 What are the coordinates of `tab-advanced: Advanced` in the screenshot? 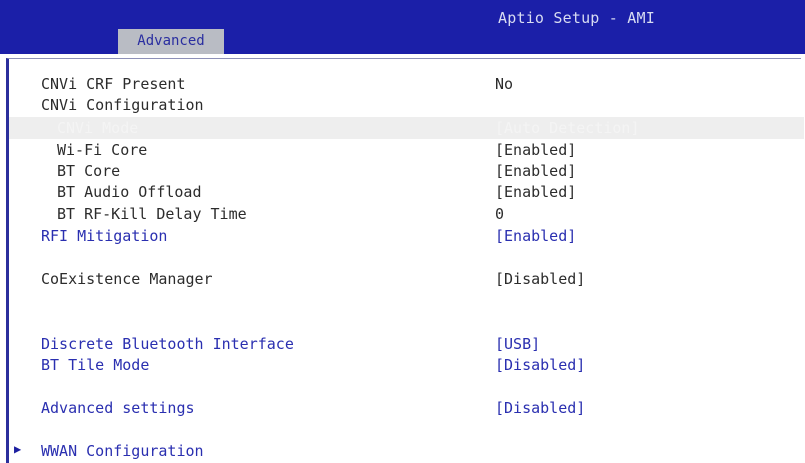 It's located at (171, 41).